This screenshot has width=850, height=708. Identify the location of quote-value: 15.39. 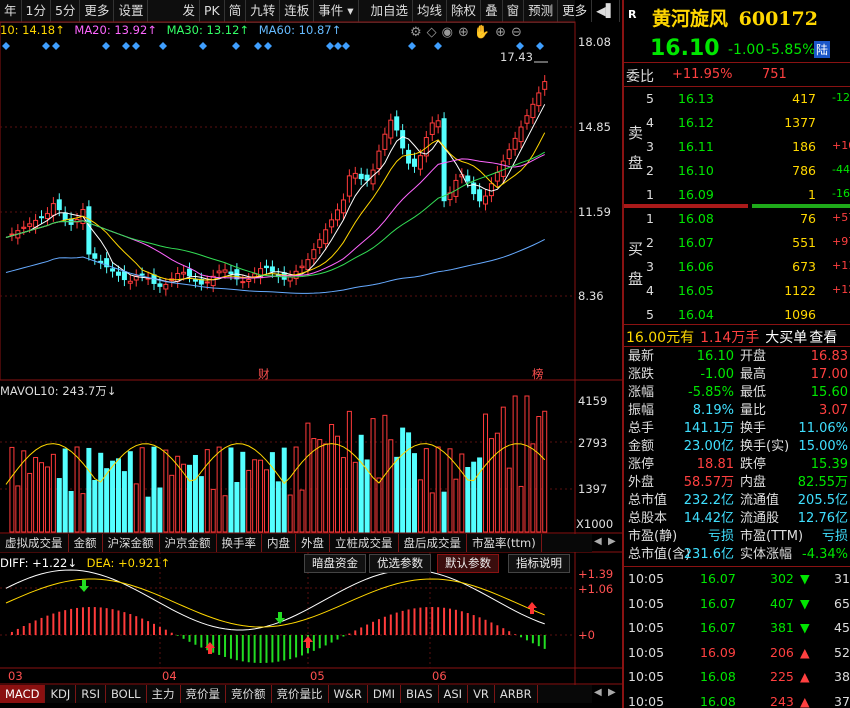
(829, 464).